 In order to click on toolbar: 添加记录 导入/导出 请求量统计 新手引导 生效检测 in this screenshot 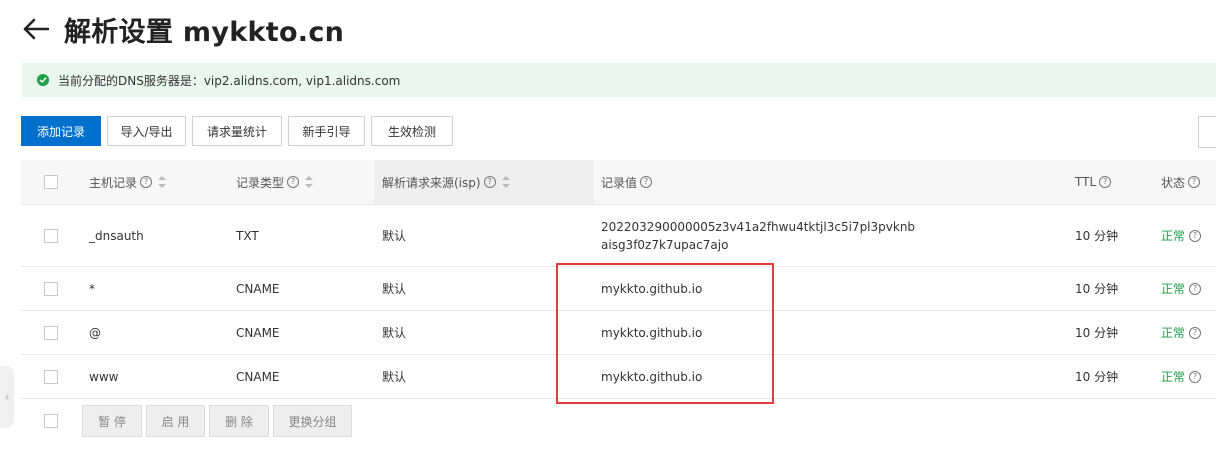, I will do `click(240, 131)`.